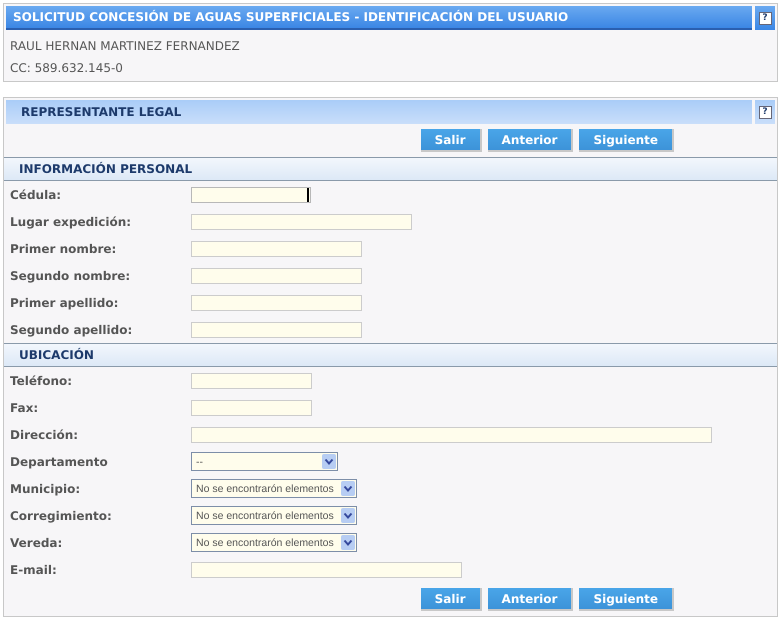 The width and height of the screenshot is (782, 635). I want to click on field-label: Corregimiento:, so click(61, 515).